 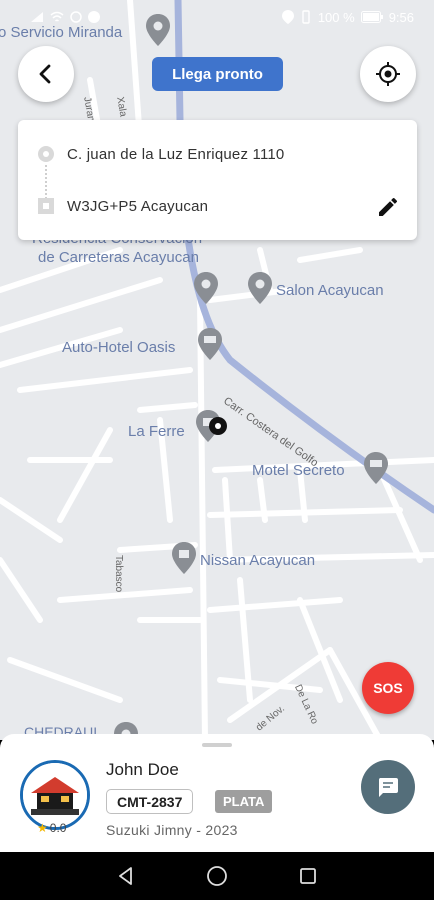 What do you see at coordinates (119, 347) in the screenshot?
I see `place-label-autohotel: Auto-Hotel Oasis` at bounding box center [119, 347].